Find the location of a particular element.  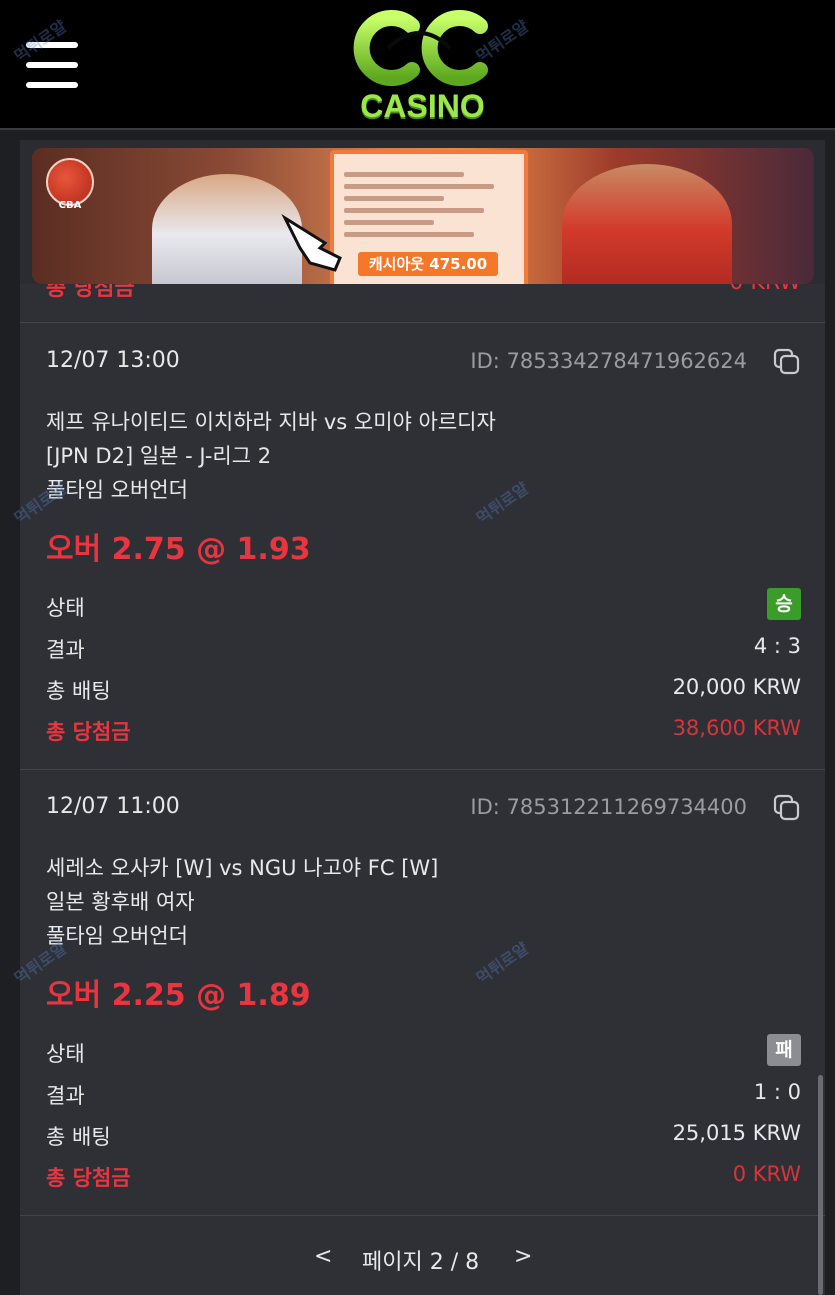

payout-value: 38,600 KRW is located at coordinates (736, 728).